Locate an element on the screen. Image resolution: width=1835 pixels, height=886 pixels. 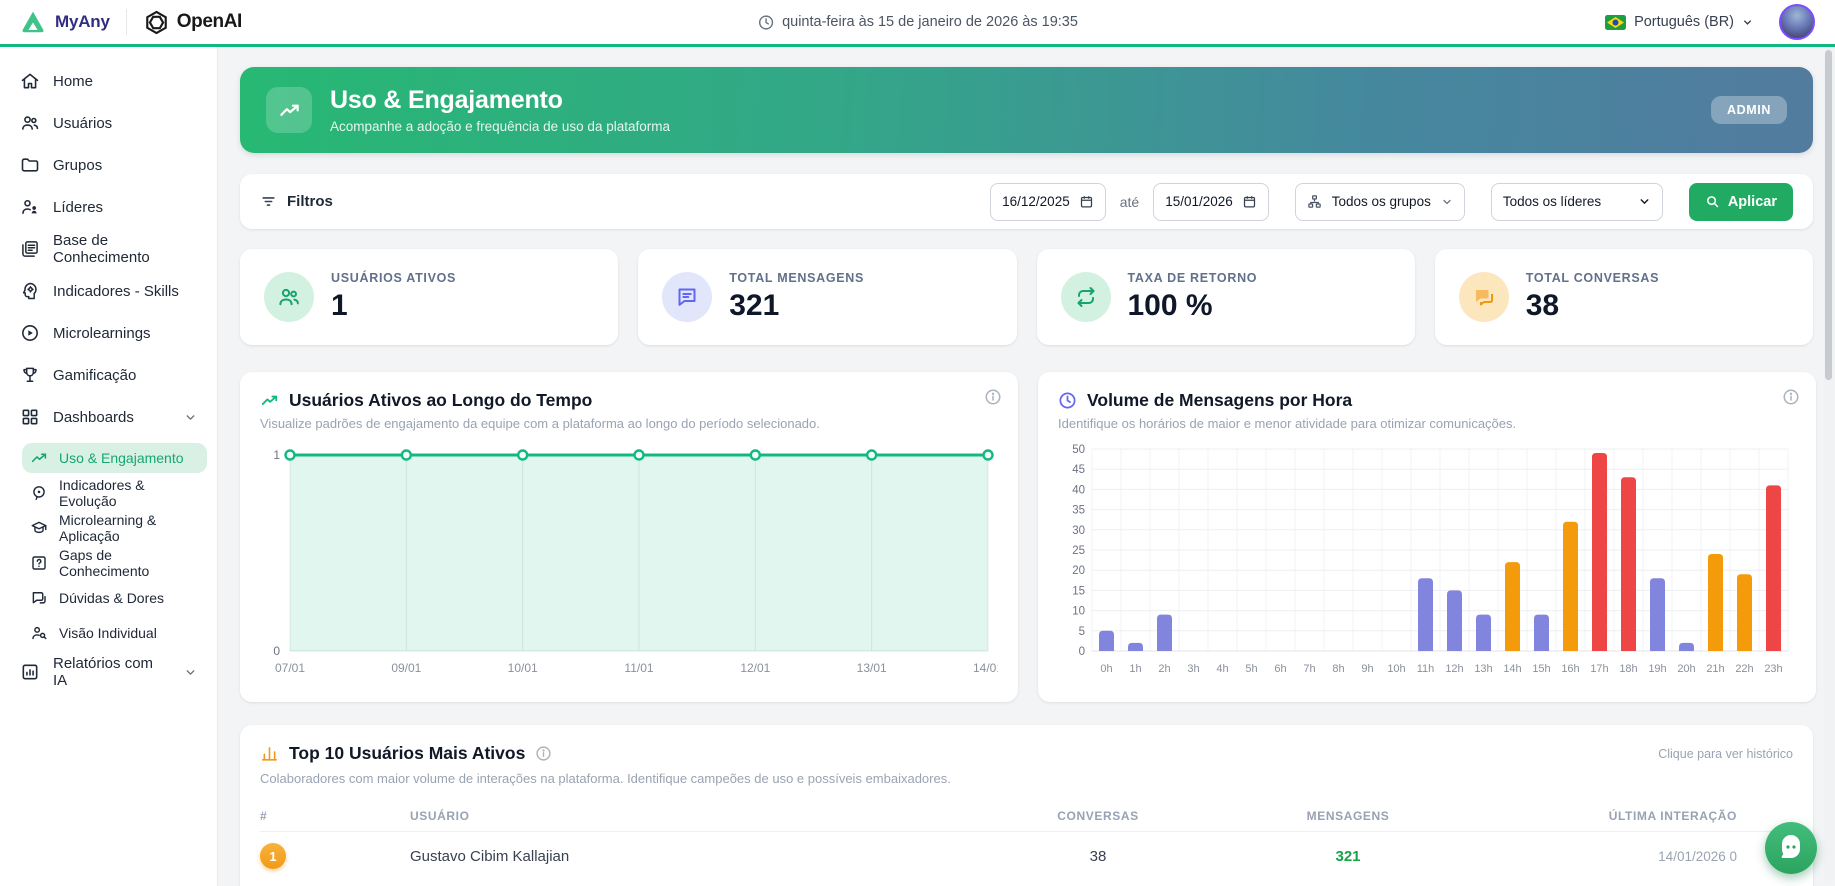
podium-chart-icon is located at coordinates (269, 754).